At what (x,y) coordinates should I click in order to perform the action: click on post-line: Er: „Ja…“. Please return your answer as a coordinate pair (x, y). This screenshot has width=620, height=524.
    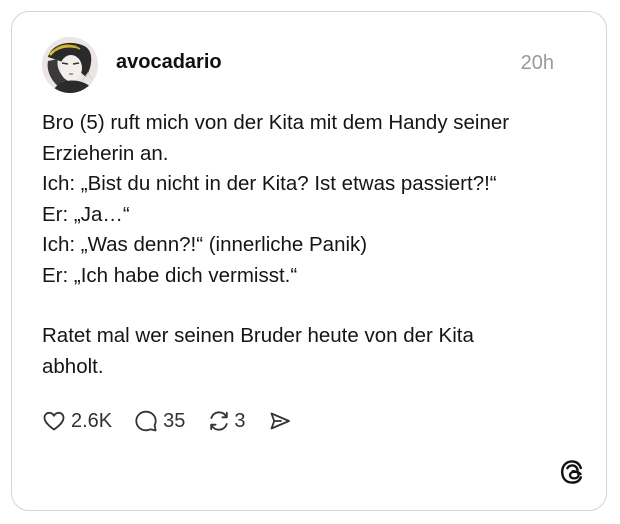
    Looking at the image, I should click on (86, 214).